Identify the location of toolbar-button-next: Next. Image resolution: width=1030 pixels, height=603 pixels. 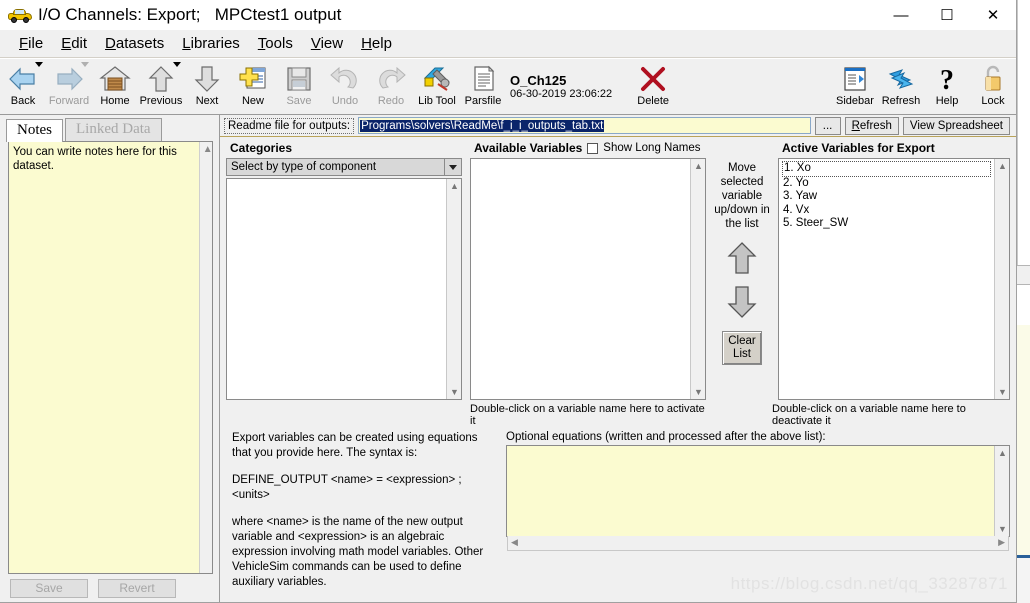
(207, 87).